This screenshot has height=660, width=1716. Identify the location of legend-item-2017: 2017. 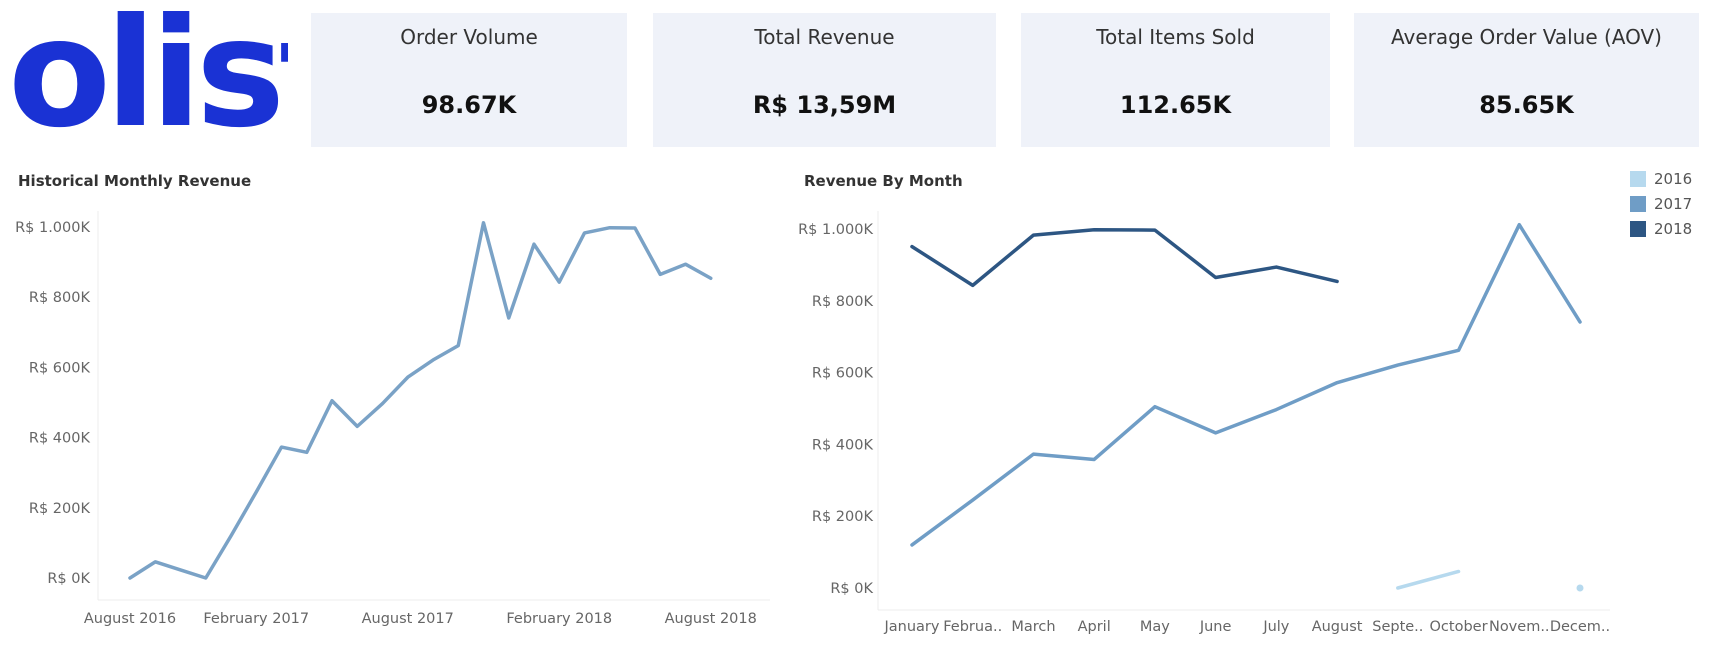
(1661, 203).